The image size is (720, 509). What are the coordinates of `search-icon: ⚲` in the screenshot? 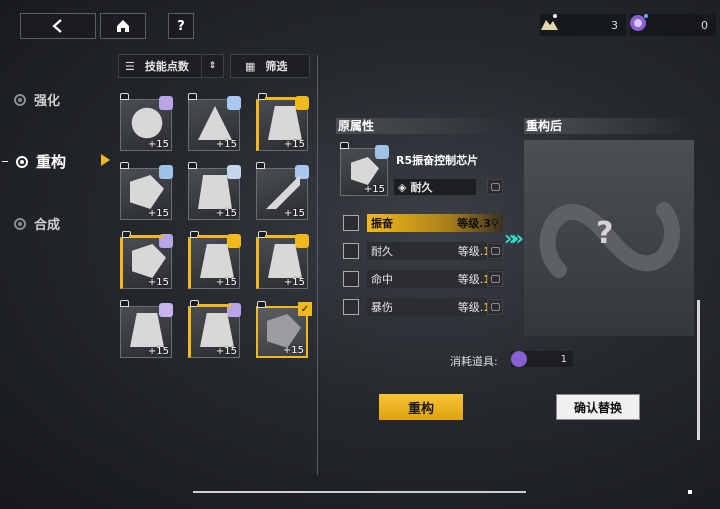 It's located at (495, 223).